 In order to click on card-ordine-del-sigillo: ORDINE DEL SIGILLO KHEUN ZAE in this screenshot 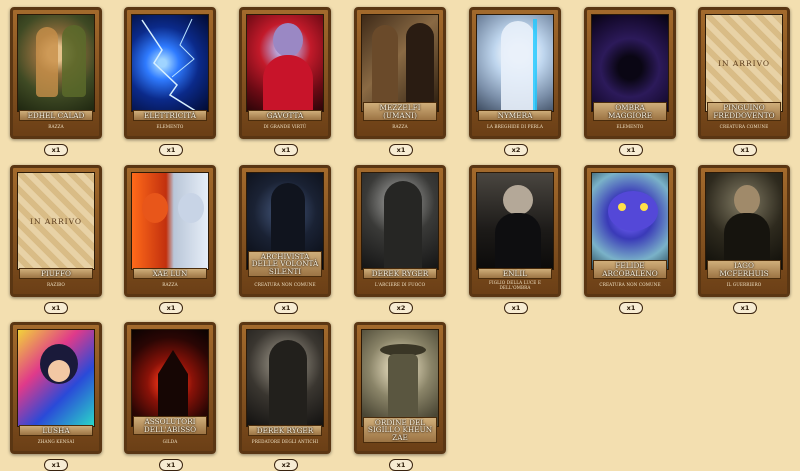, I will do `click(400, 388)`.